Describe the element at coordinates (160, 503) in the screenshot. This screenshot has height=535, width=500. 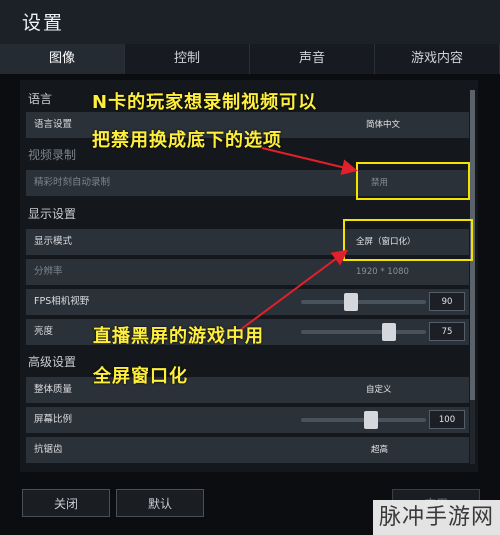
I see `default-button: 默认` at that location.